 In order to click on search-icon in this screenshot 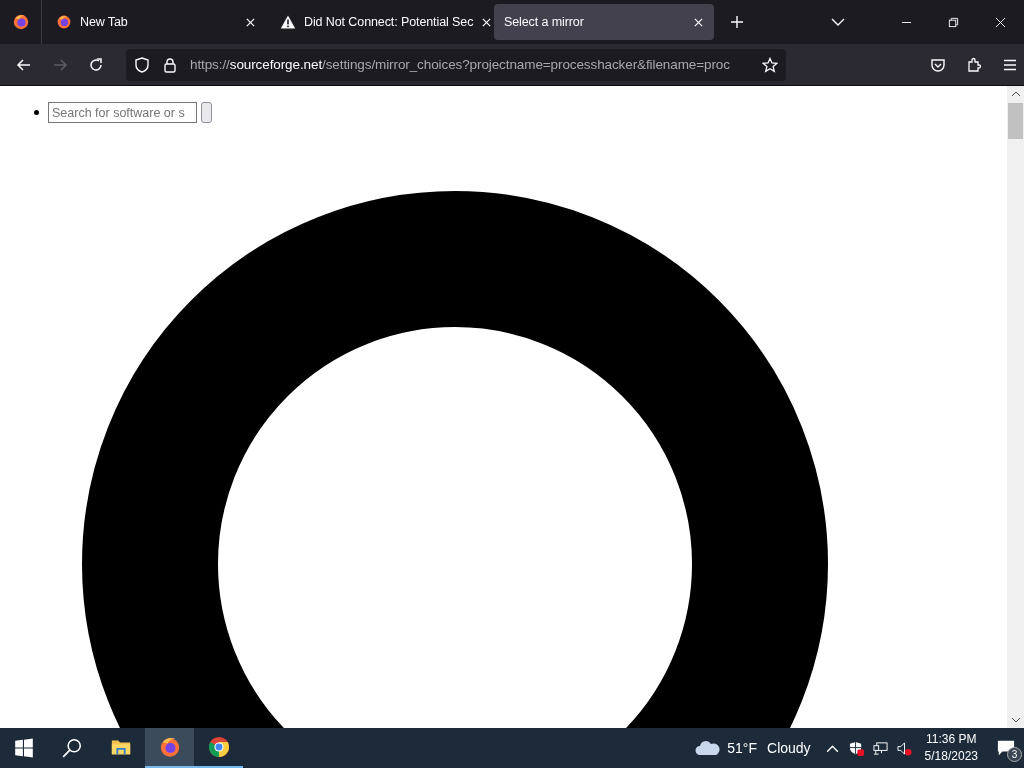, I will do `click(72, 748)`.